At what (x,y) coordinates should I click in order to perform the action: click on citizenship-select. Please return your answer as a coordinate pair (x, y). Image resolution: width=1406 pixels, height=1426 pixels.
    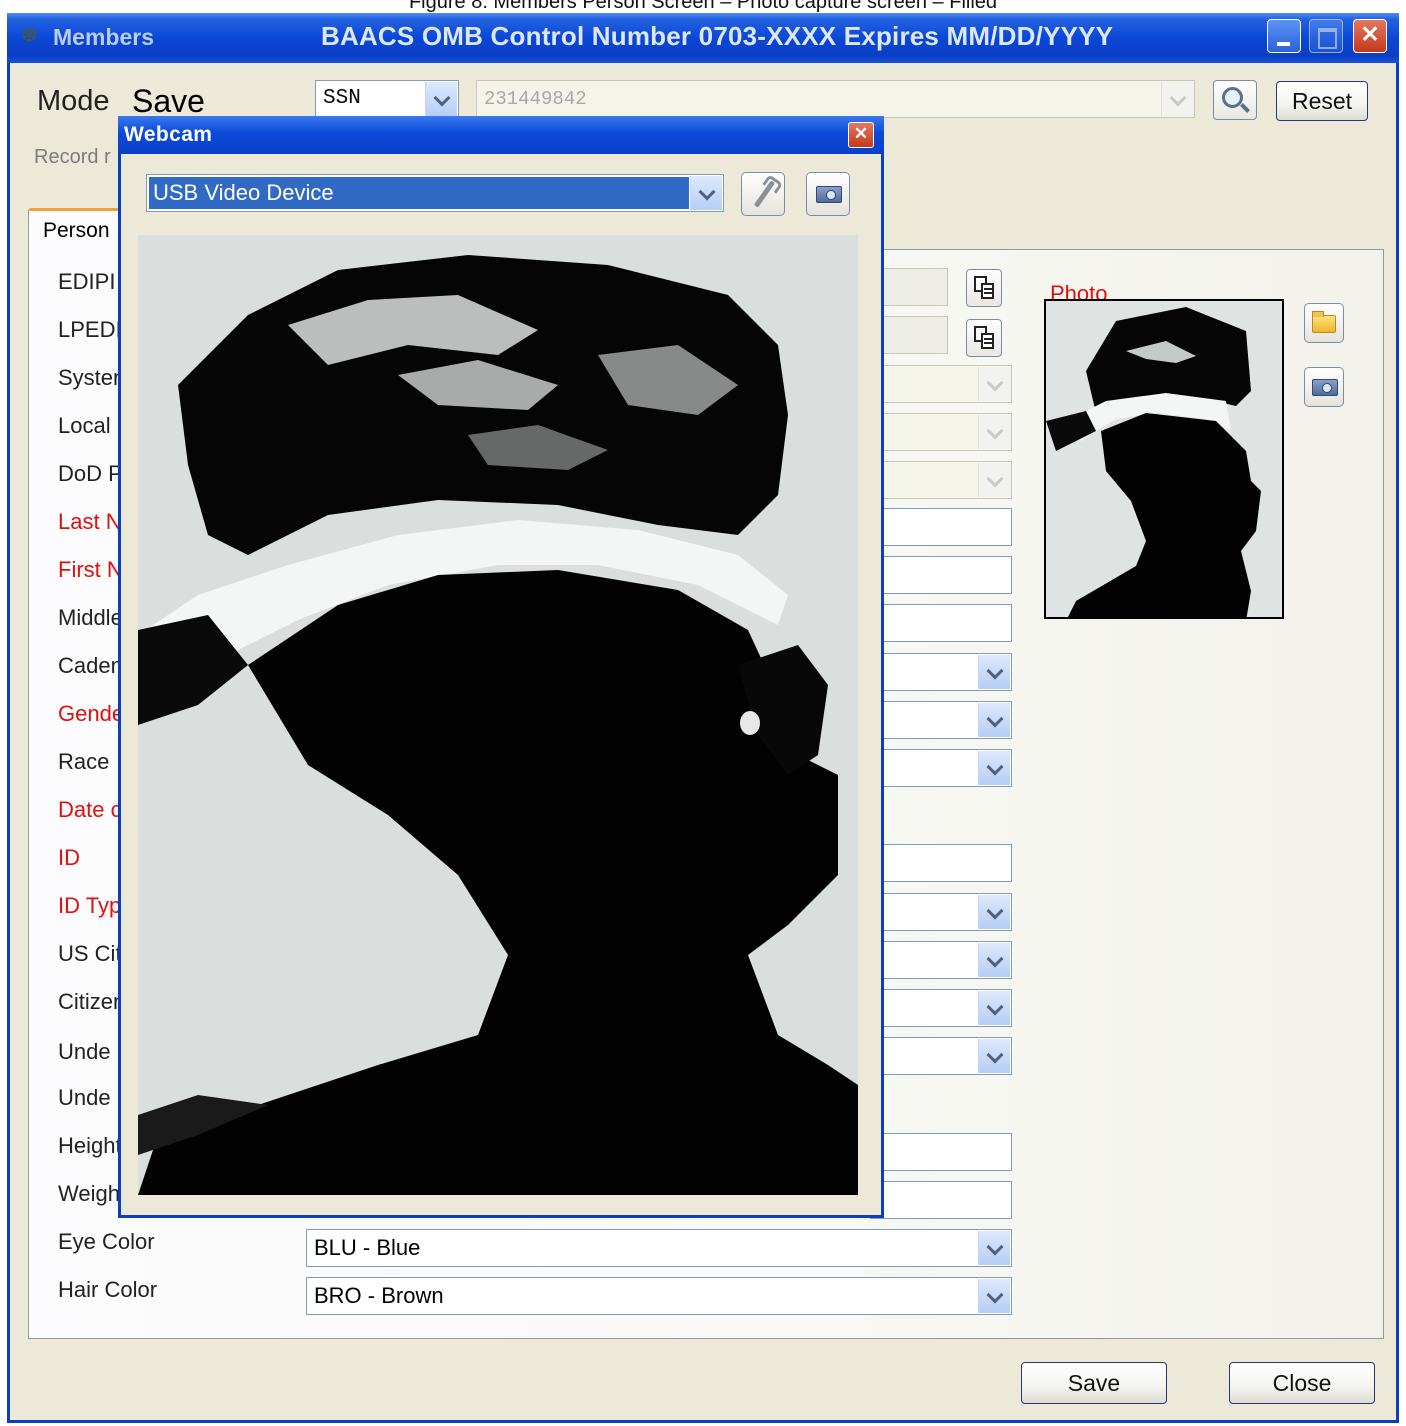
    Looking at the image, I should click on (941, 1008).